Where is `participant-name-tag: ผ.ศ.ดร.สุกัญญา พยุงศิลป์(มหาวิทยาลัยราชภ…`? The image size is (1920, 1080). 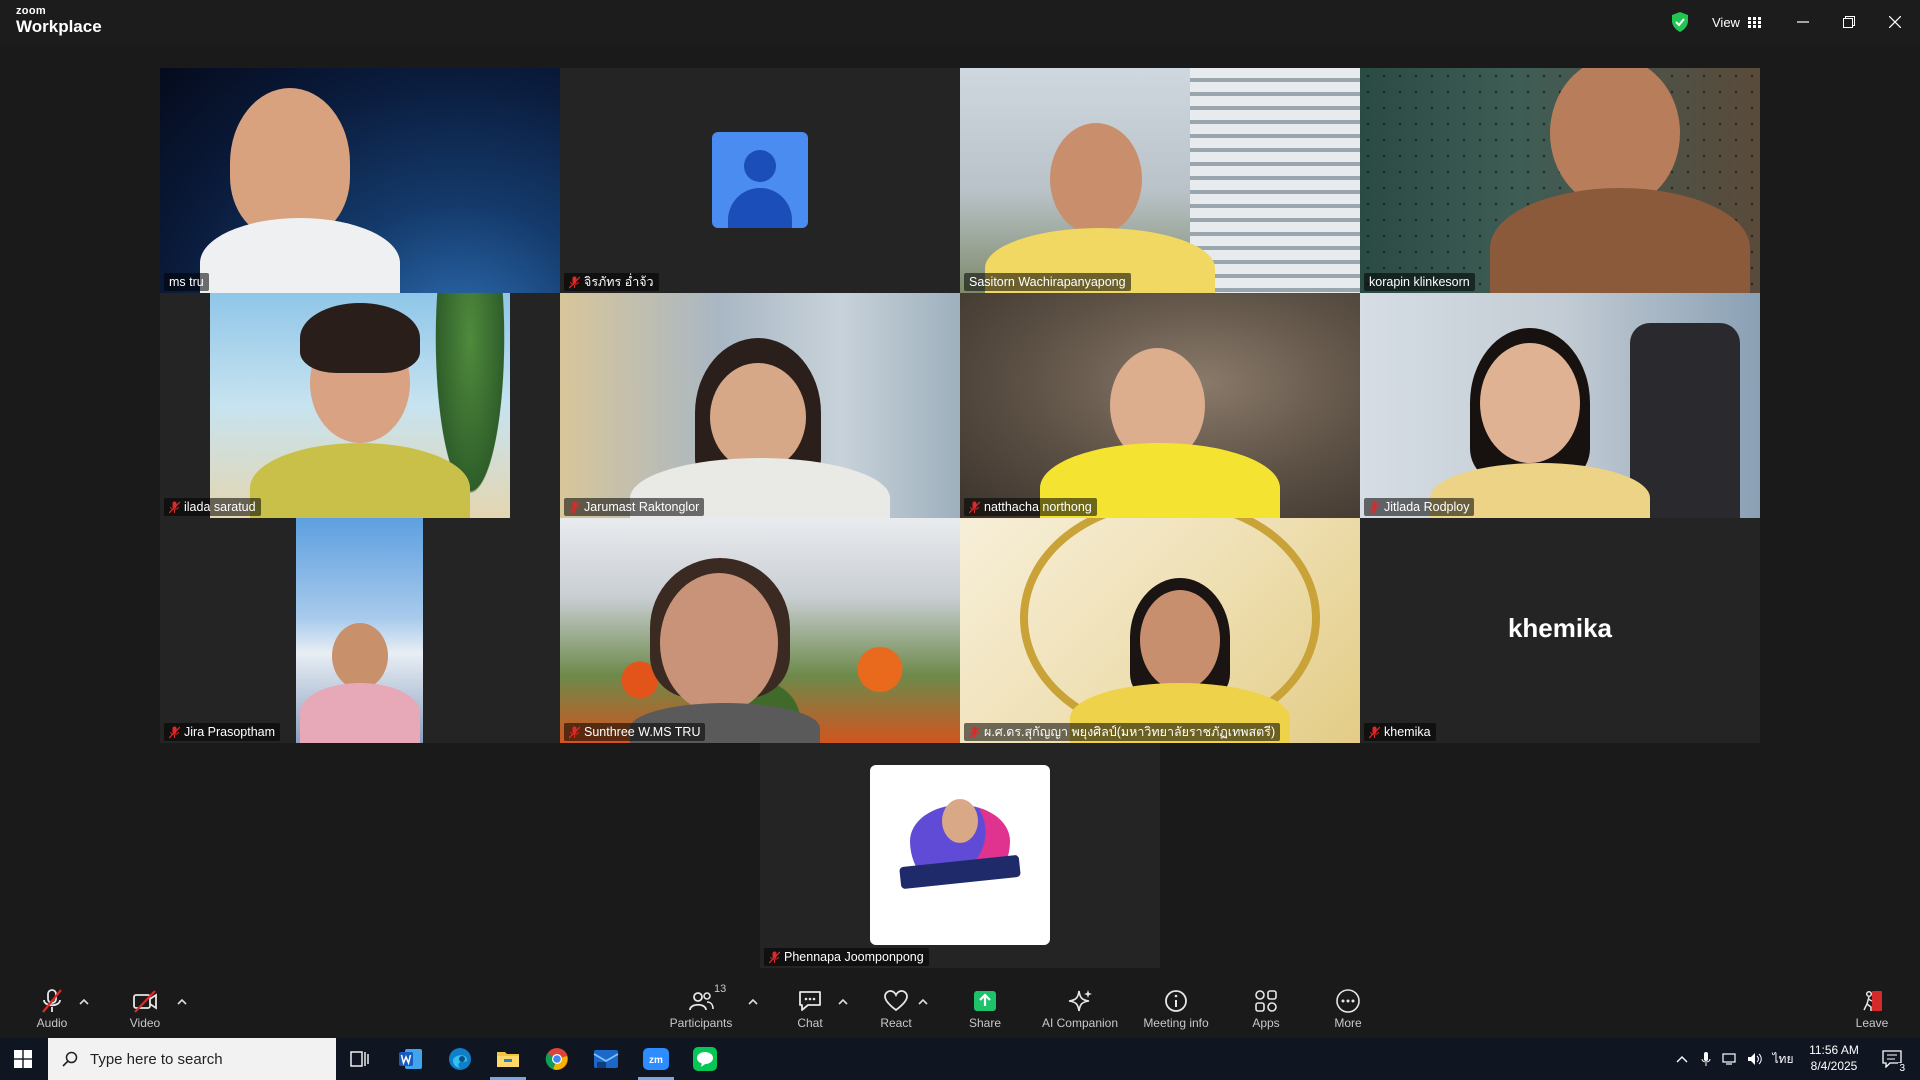
participant-name-tag: ผ.ศ.ดร.สุกัญญา พยุงศิลป์(มหาวิทยาลัยราชภ… is located at coordinates (1122, 732).